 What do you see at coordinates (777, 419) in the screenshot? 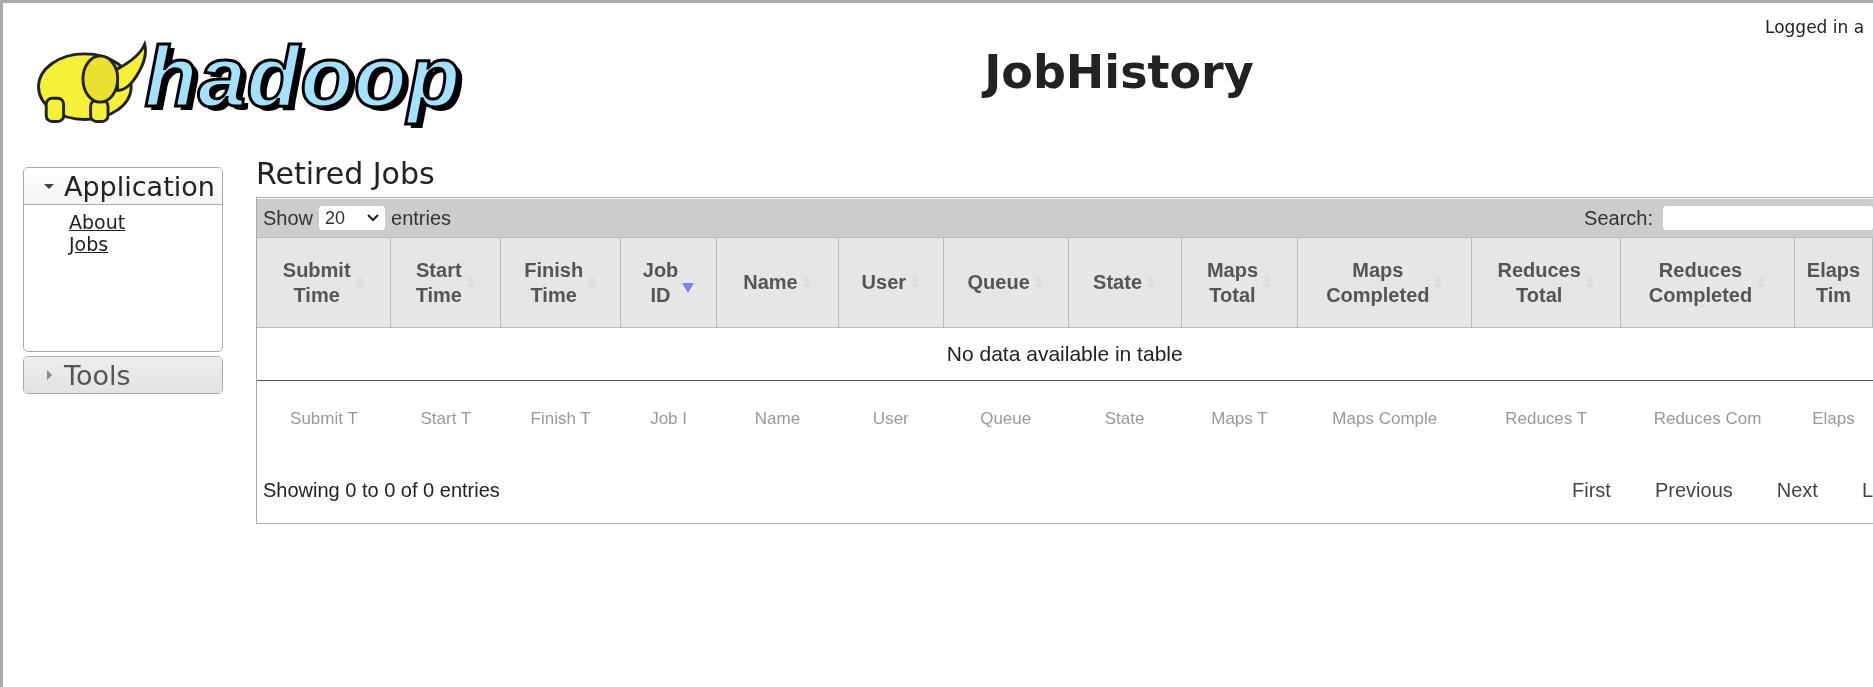
I see `column-filter-field: Name` at bounding box center [777, 419].